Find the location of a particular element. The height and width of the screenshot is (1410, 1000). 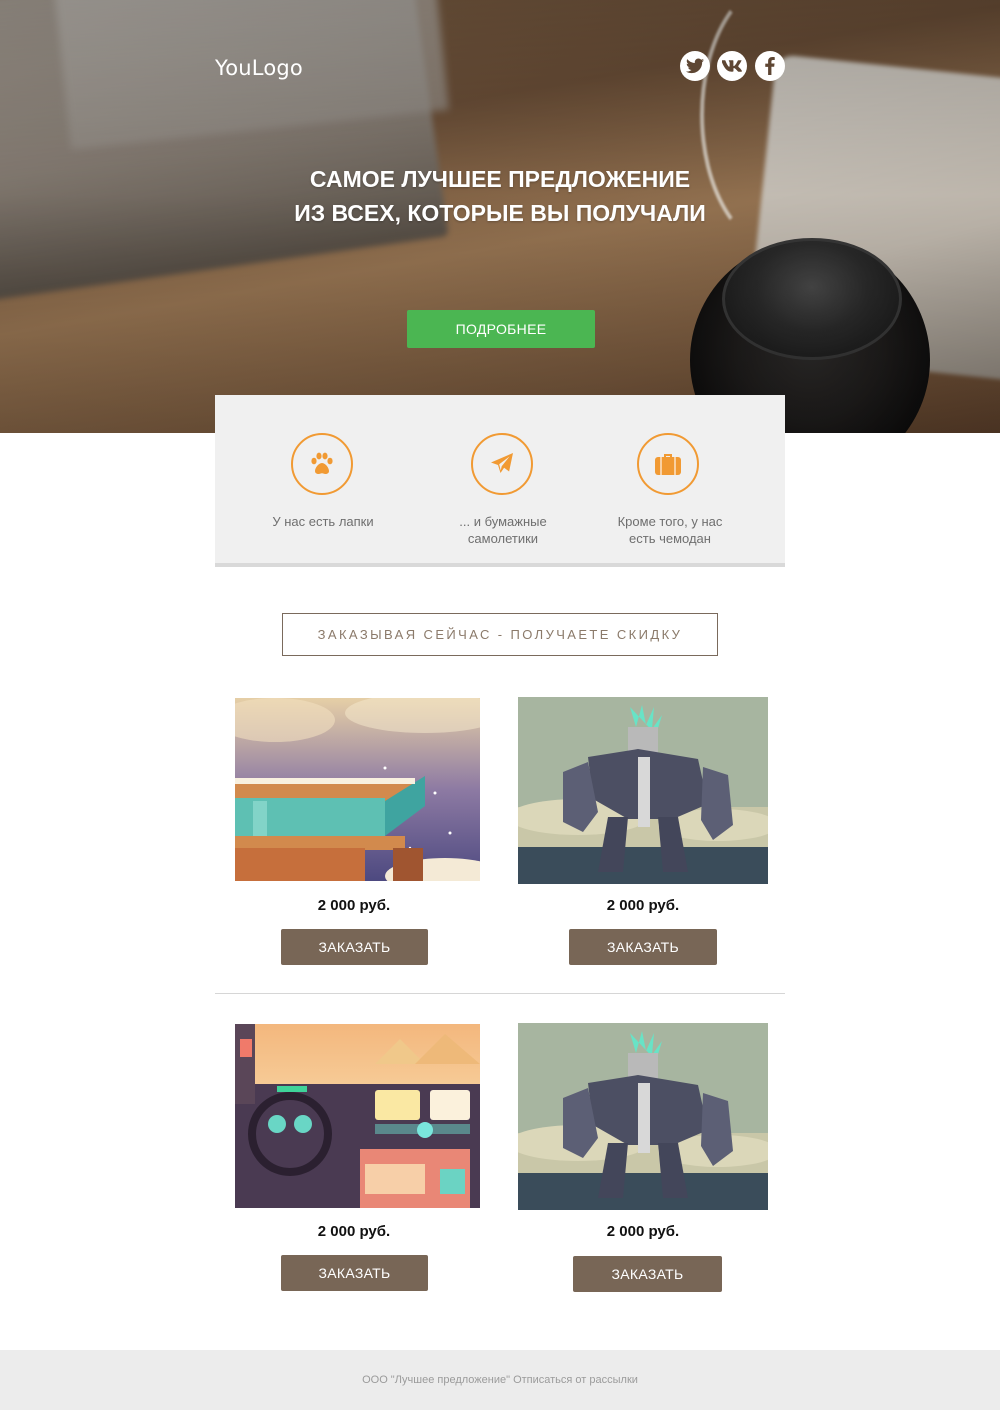

feature-suitcase-line-2: есть чемодан is located at coordinates (670, 538).